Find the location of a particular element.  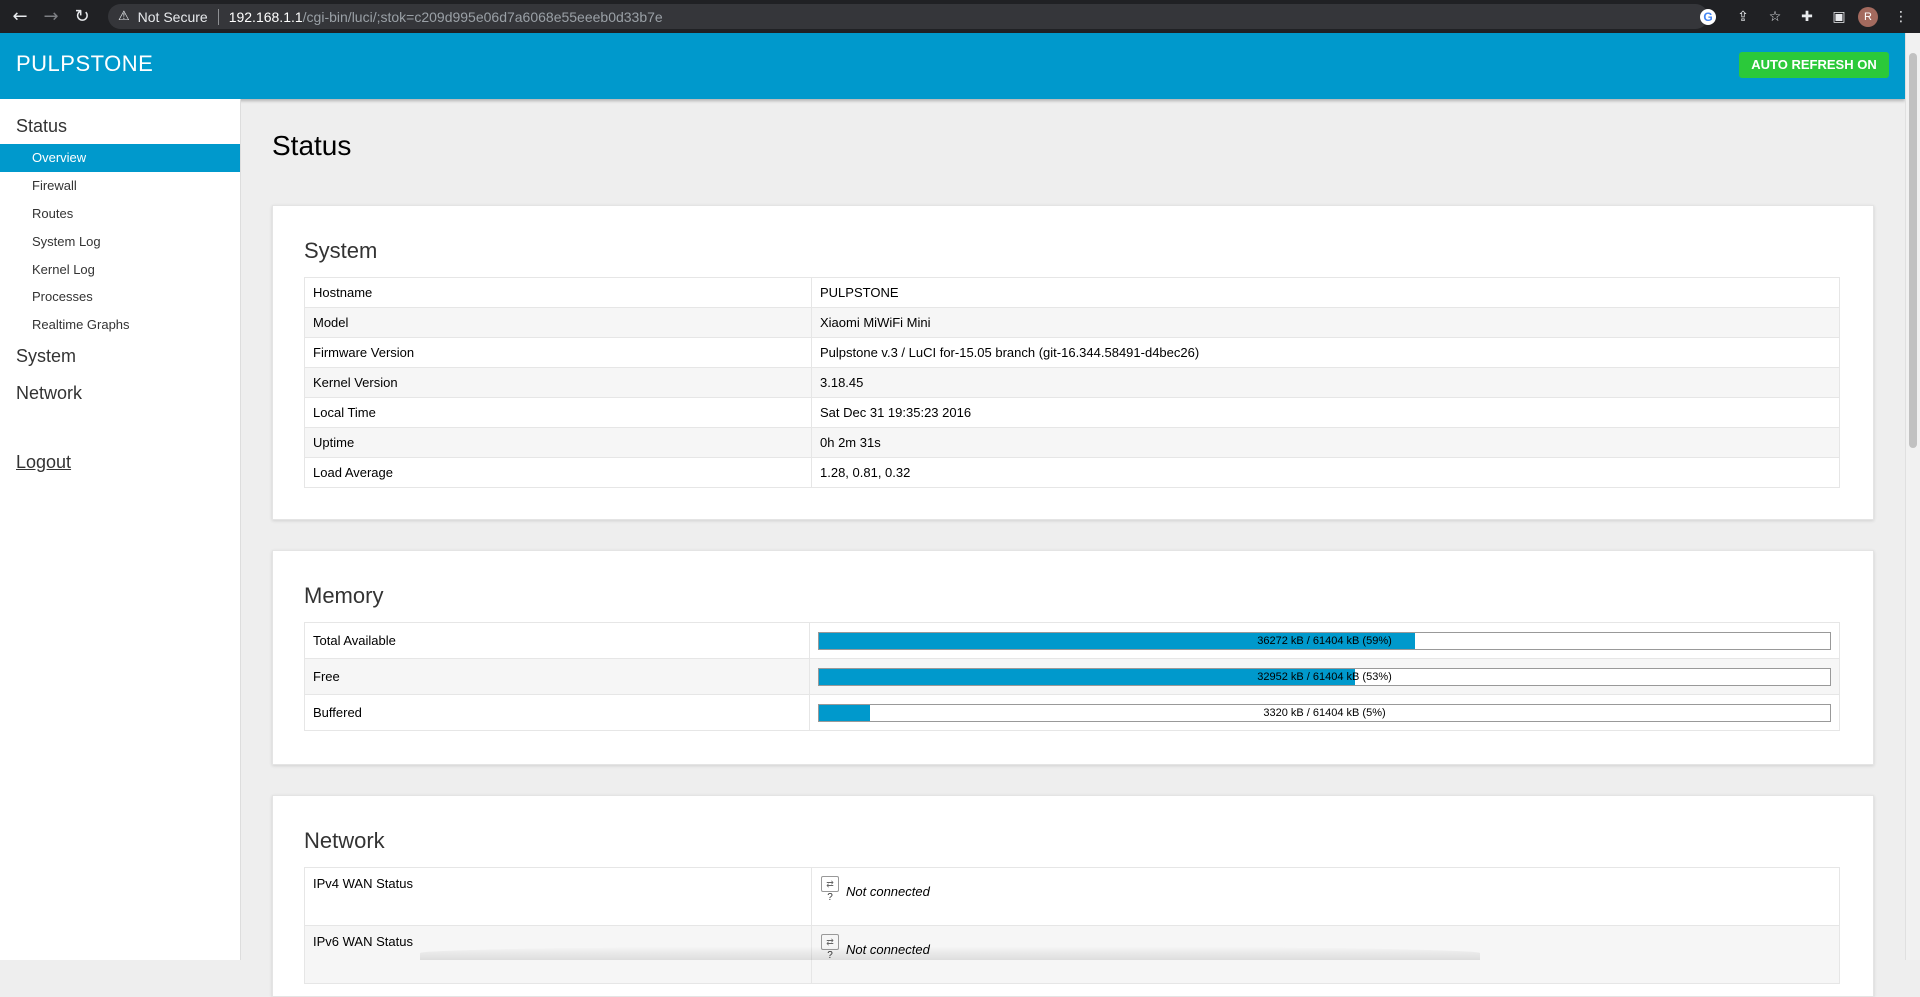

sidebar-network-heading: Network is located at coordinates (49, 393).